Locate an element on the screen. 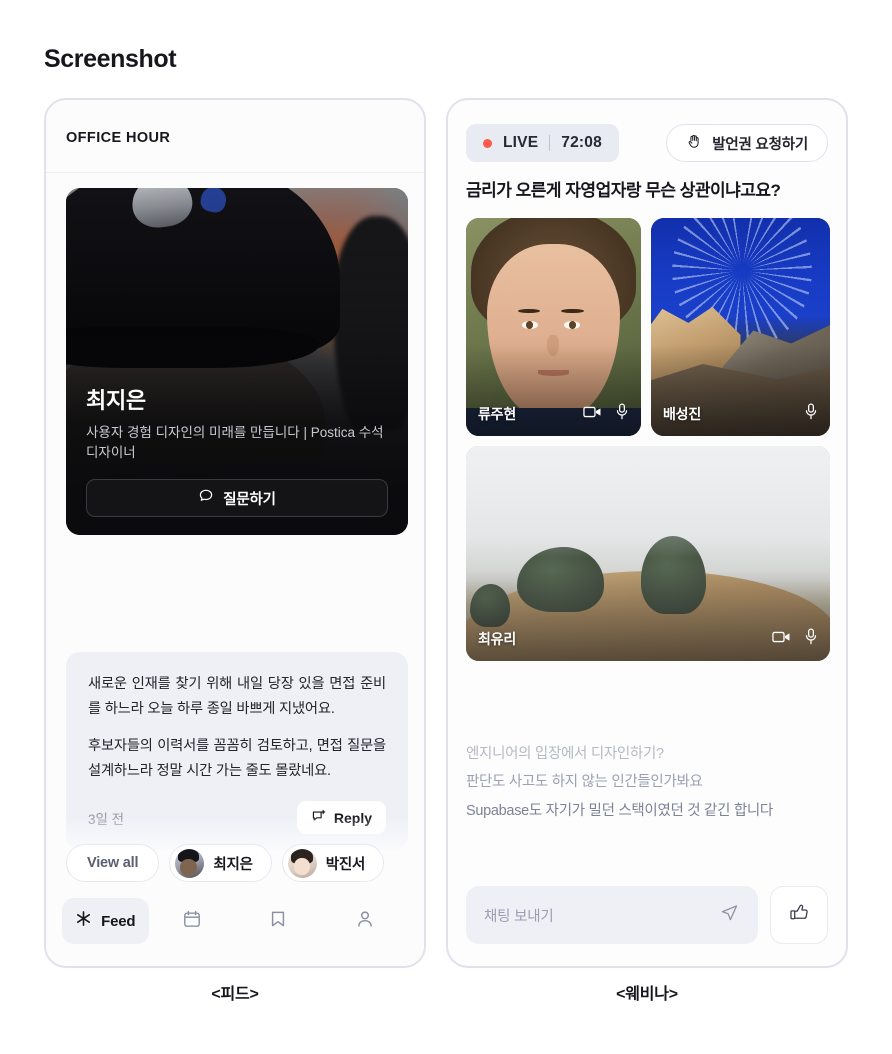 The image size is (892, 1054). nav-item-calendar is located at coordinates (192, 921).